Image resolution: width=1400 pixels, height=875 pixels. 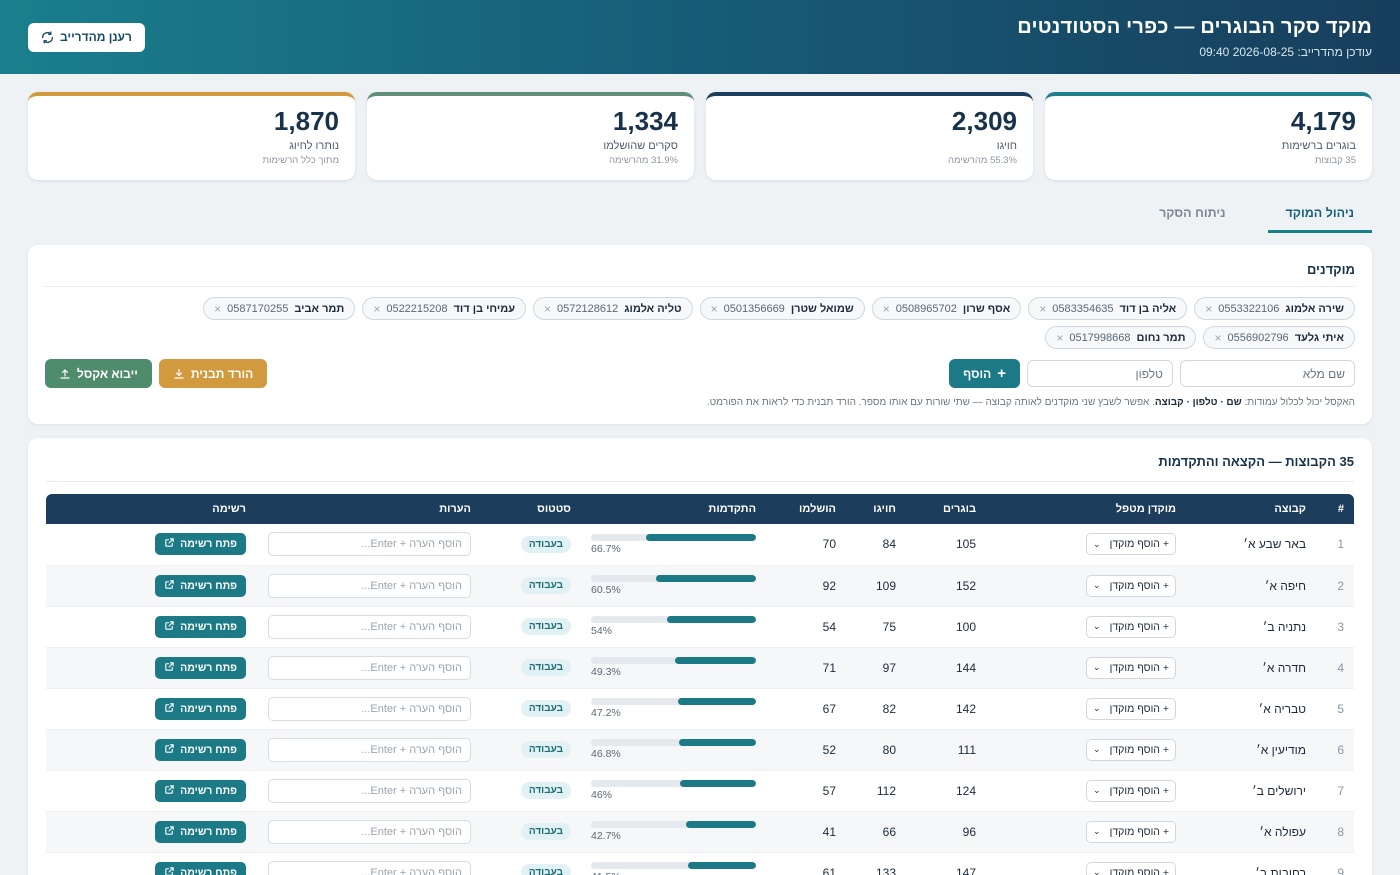 What do you see at coordinates (1192, 219) in the screenshot?
I see `tab-survey-analysis: ניתוח הסקר` at bounding box center [1192, 219].